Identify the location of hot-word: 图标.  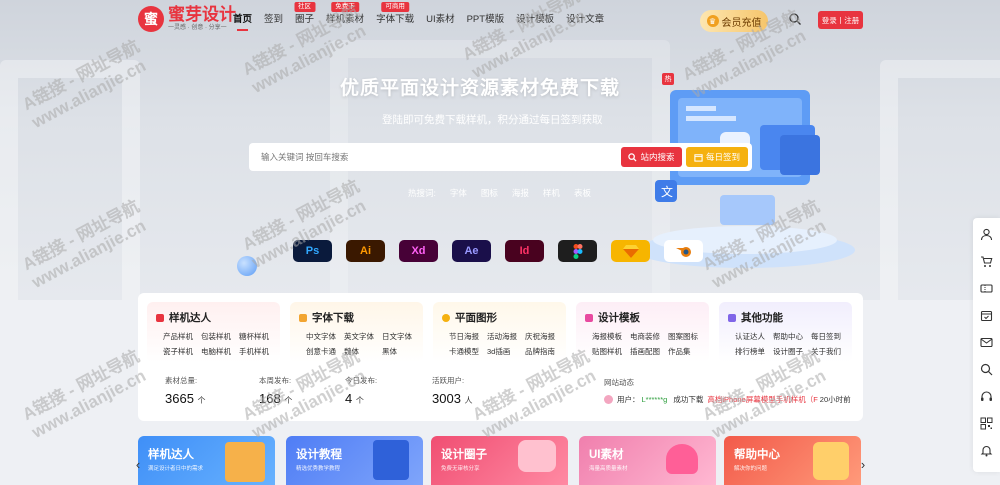
(489, 193).